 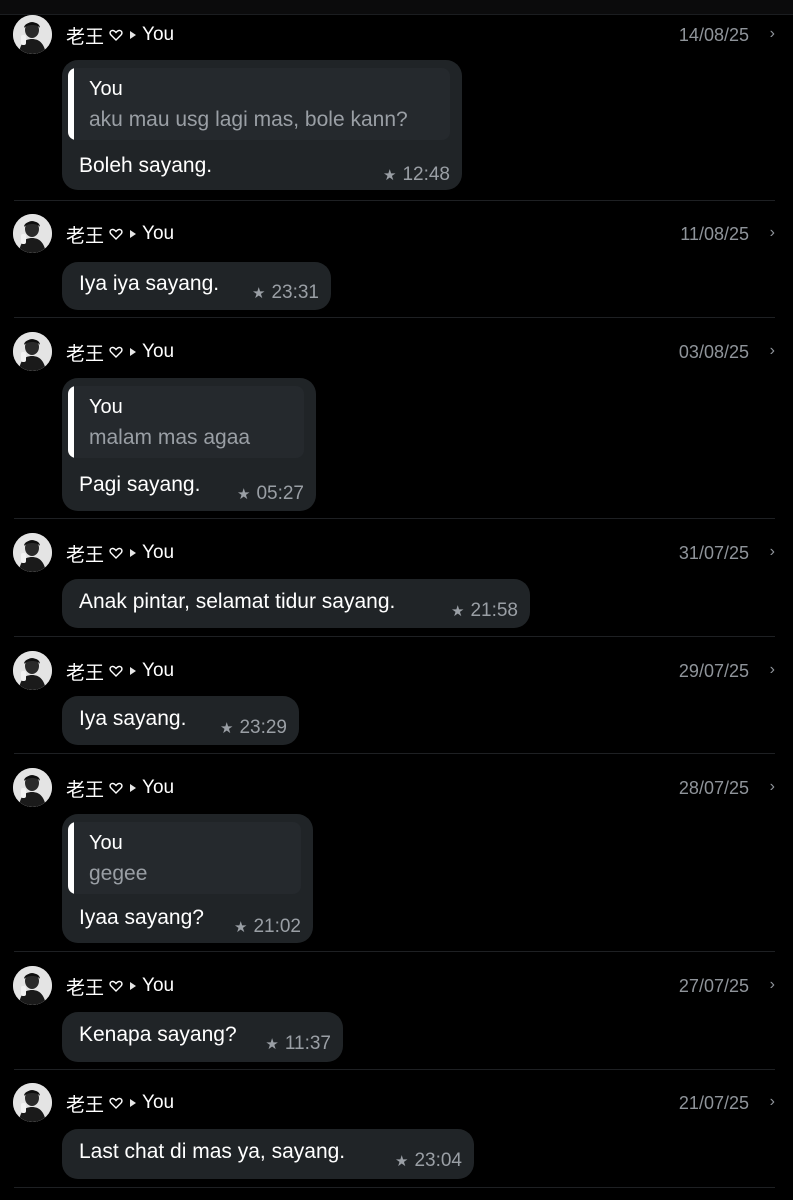 What do you see at coordinates (307, 1043) in the screenshot?
I see `message-time: 11:37` at bounding box center [307, 1043].